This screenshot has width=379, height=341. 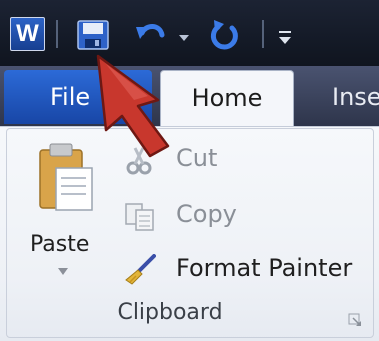 I want to click on undo-icon, so click(x=150, y=31).